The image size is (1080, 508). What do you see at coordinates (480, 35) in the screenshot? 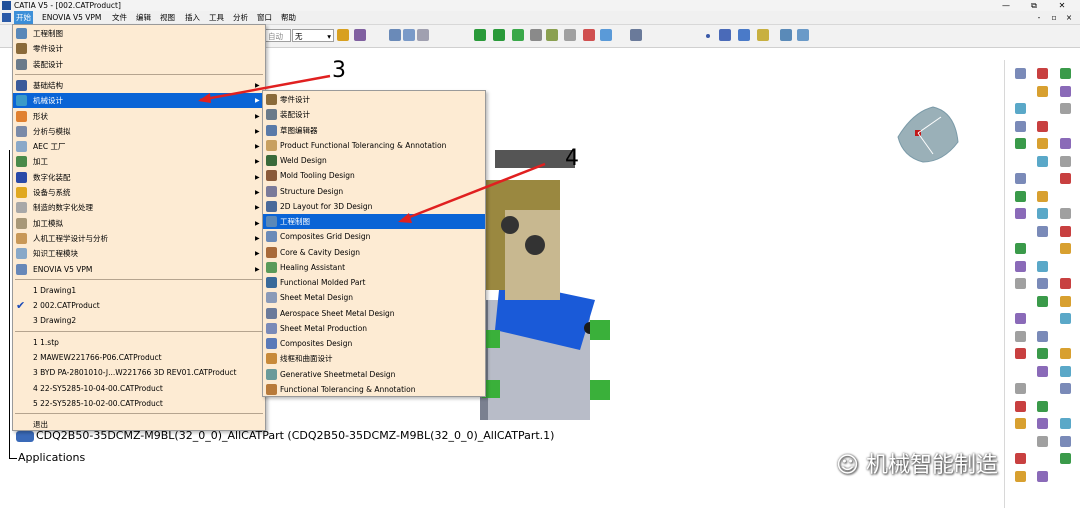
I see `pan-icon` at bounding box center [480, 35].